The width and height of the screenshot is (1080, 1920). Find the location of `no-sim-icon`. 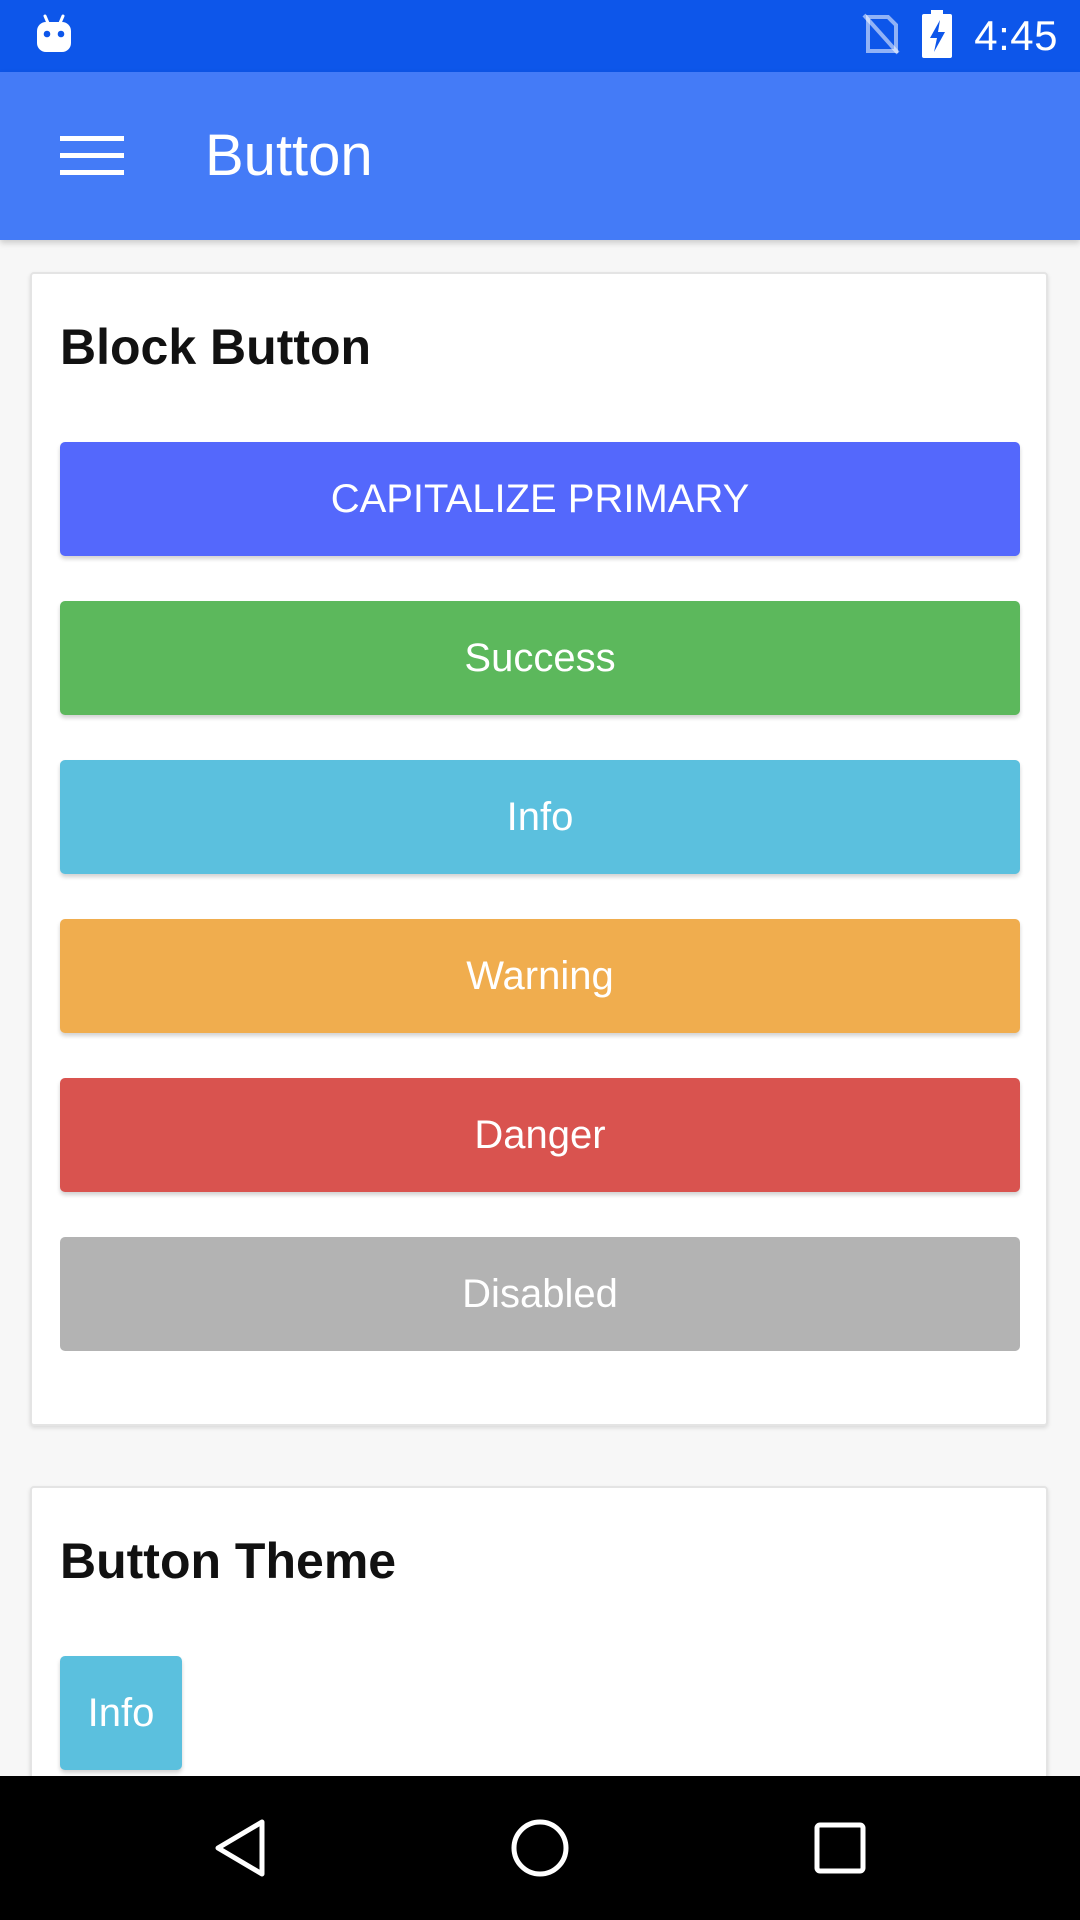

no-sim-icon is located at coordinates (881, 36).